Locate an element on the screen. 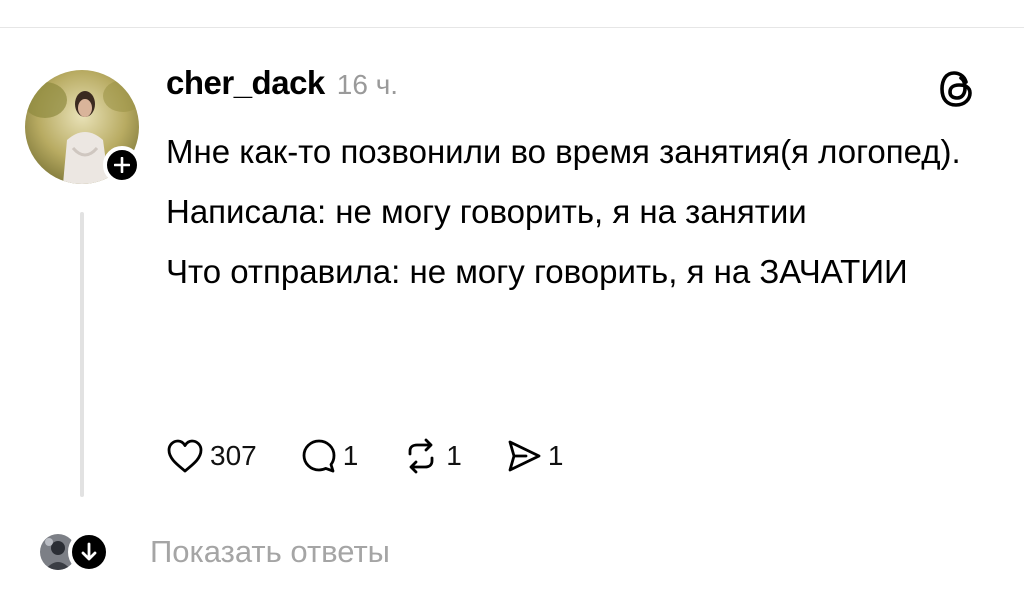  follow-button is located at coordinates (122, 165).